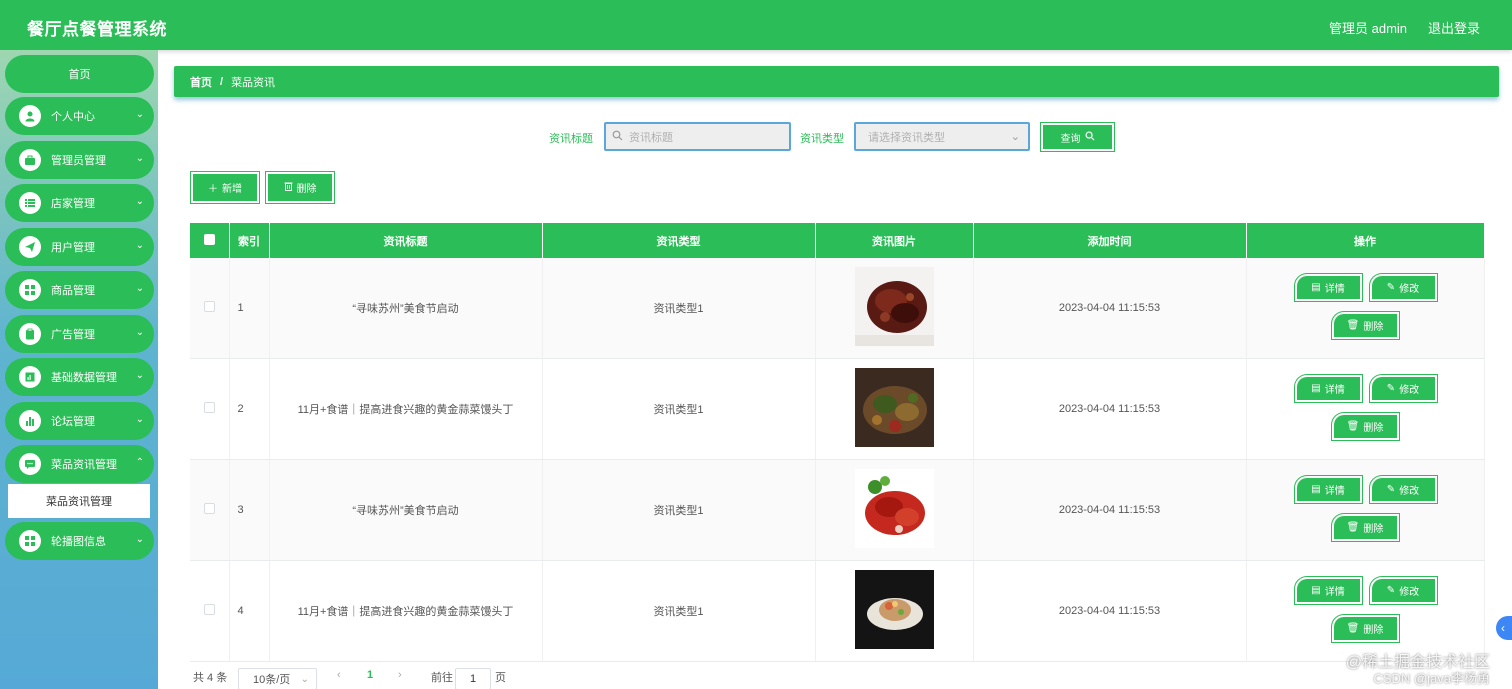  Describe the element at coordinates (210, 678) in the screenshot. I see `pagination-total: 共 4 条` at that location.